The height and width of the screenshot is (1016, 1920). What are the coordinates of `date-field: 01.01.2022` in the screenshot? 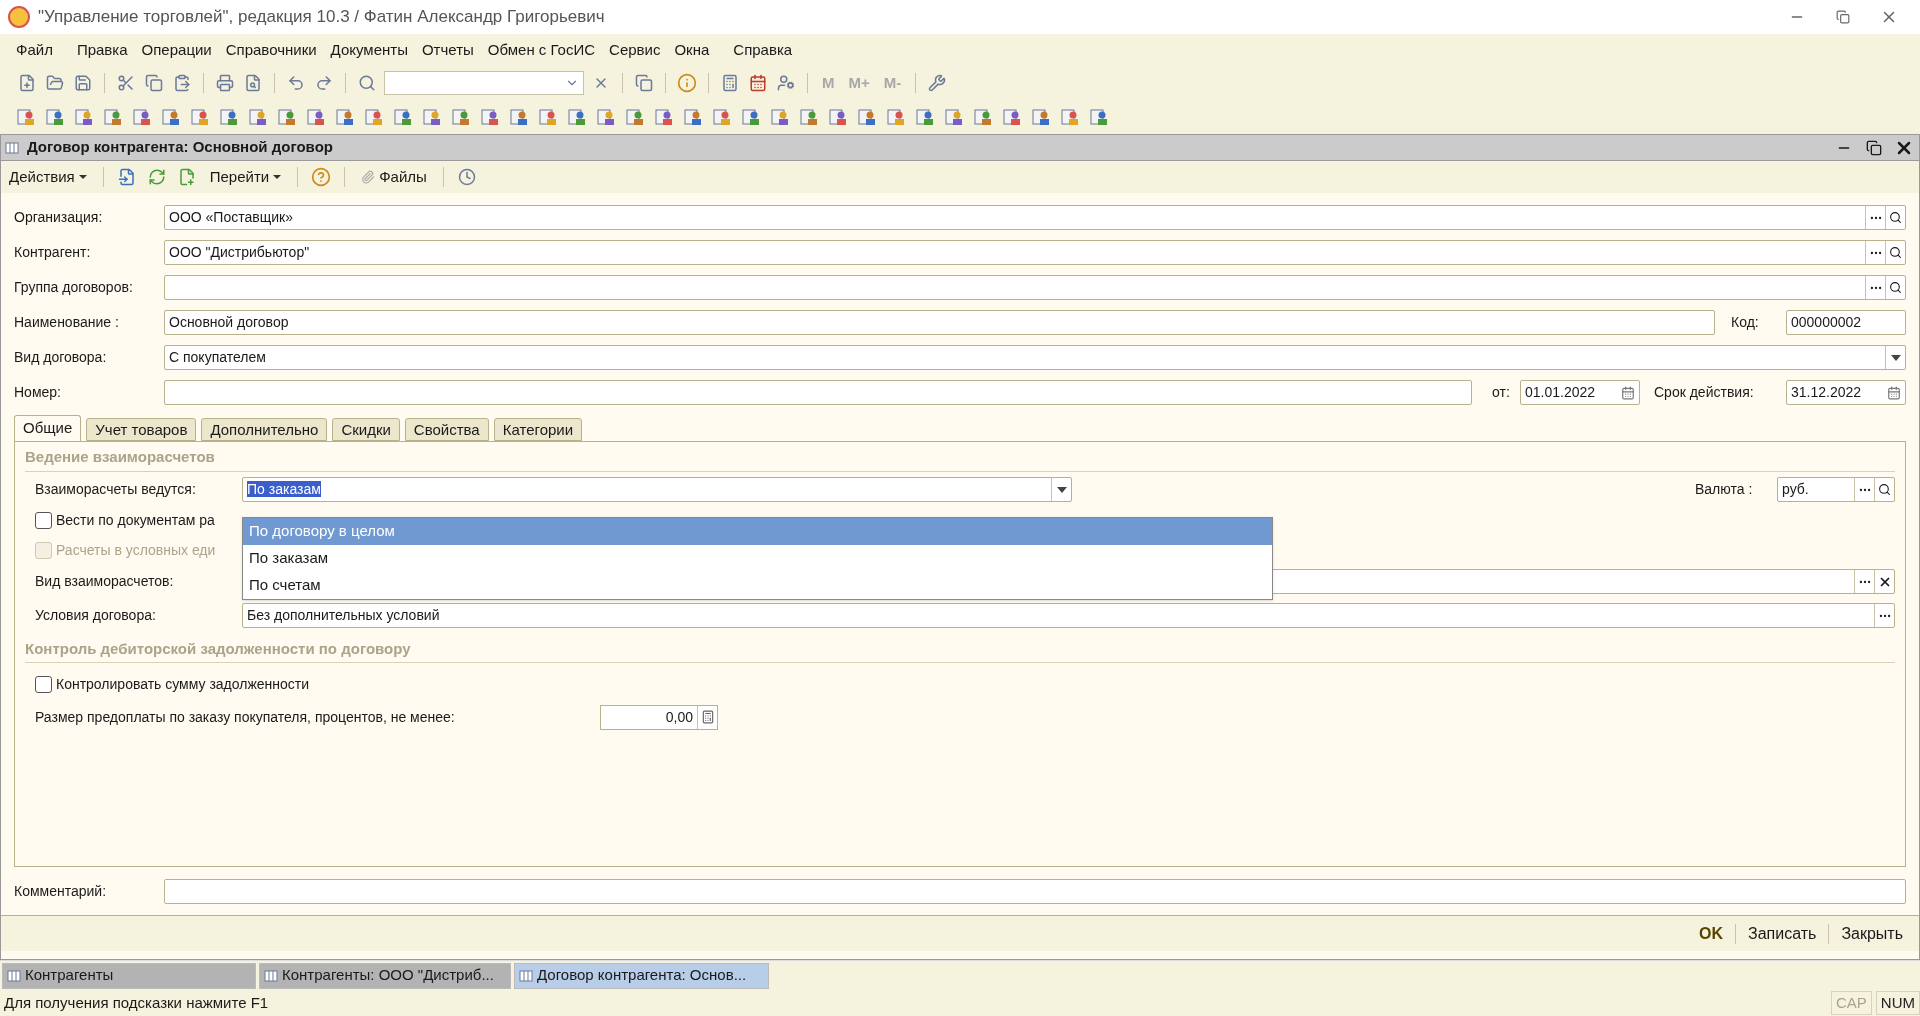 It's located at (1580, 392).